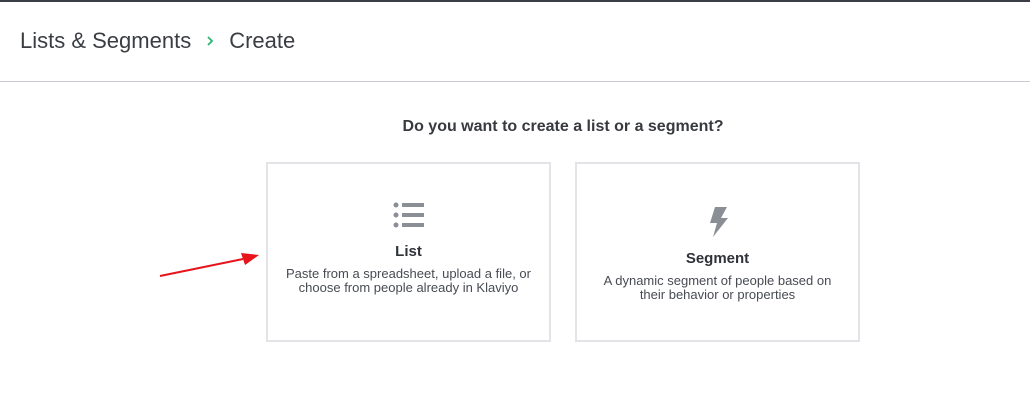  I want to click on breadcrumb-lists-segments-link: Lists & Segments, so click(105, 41).